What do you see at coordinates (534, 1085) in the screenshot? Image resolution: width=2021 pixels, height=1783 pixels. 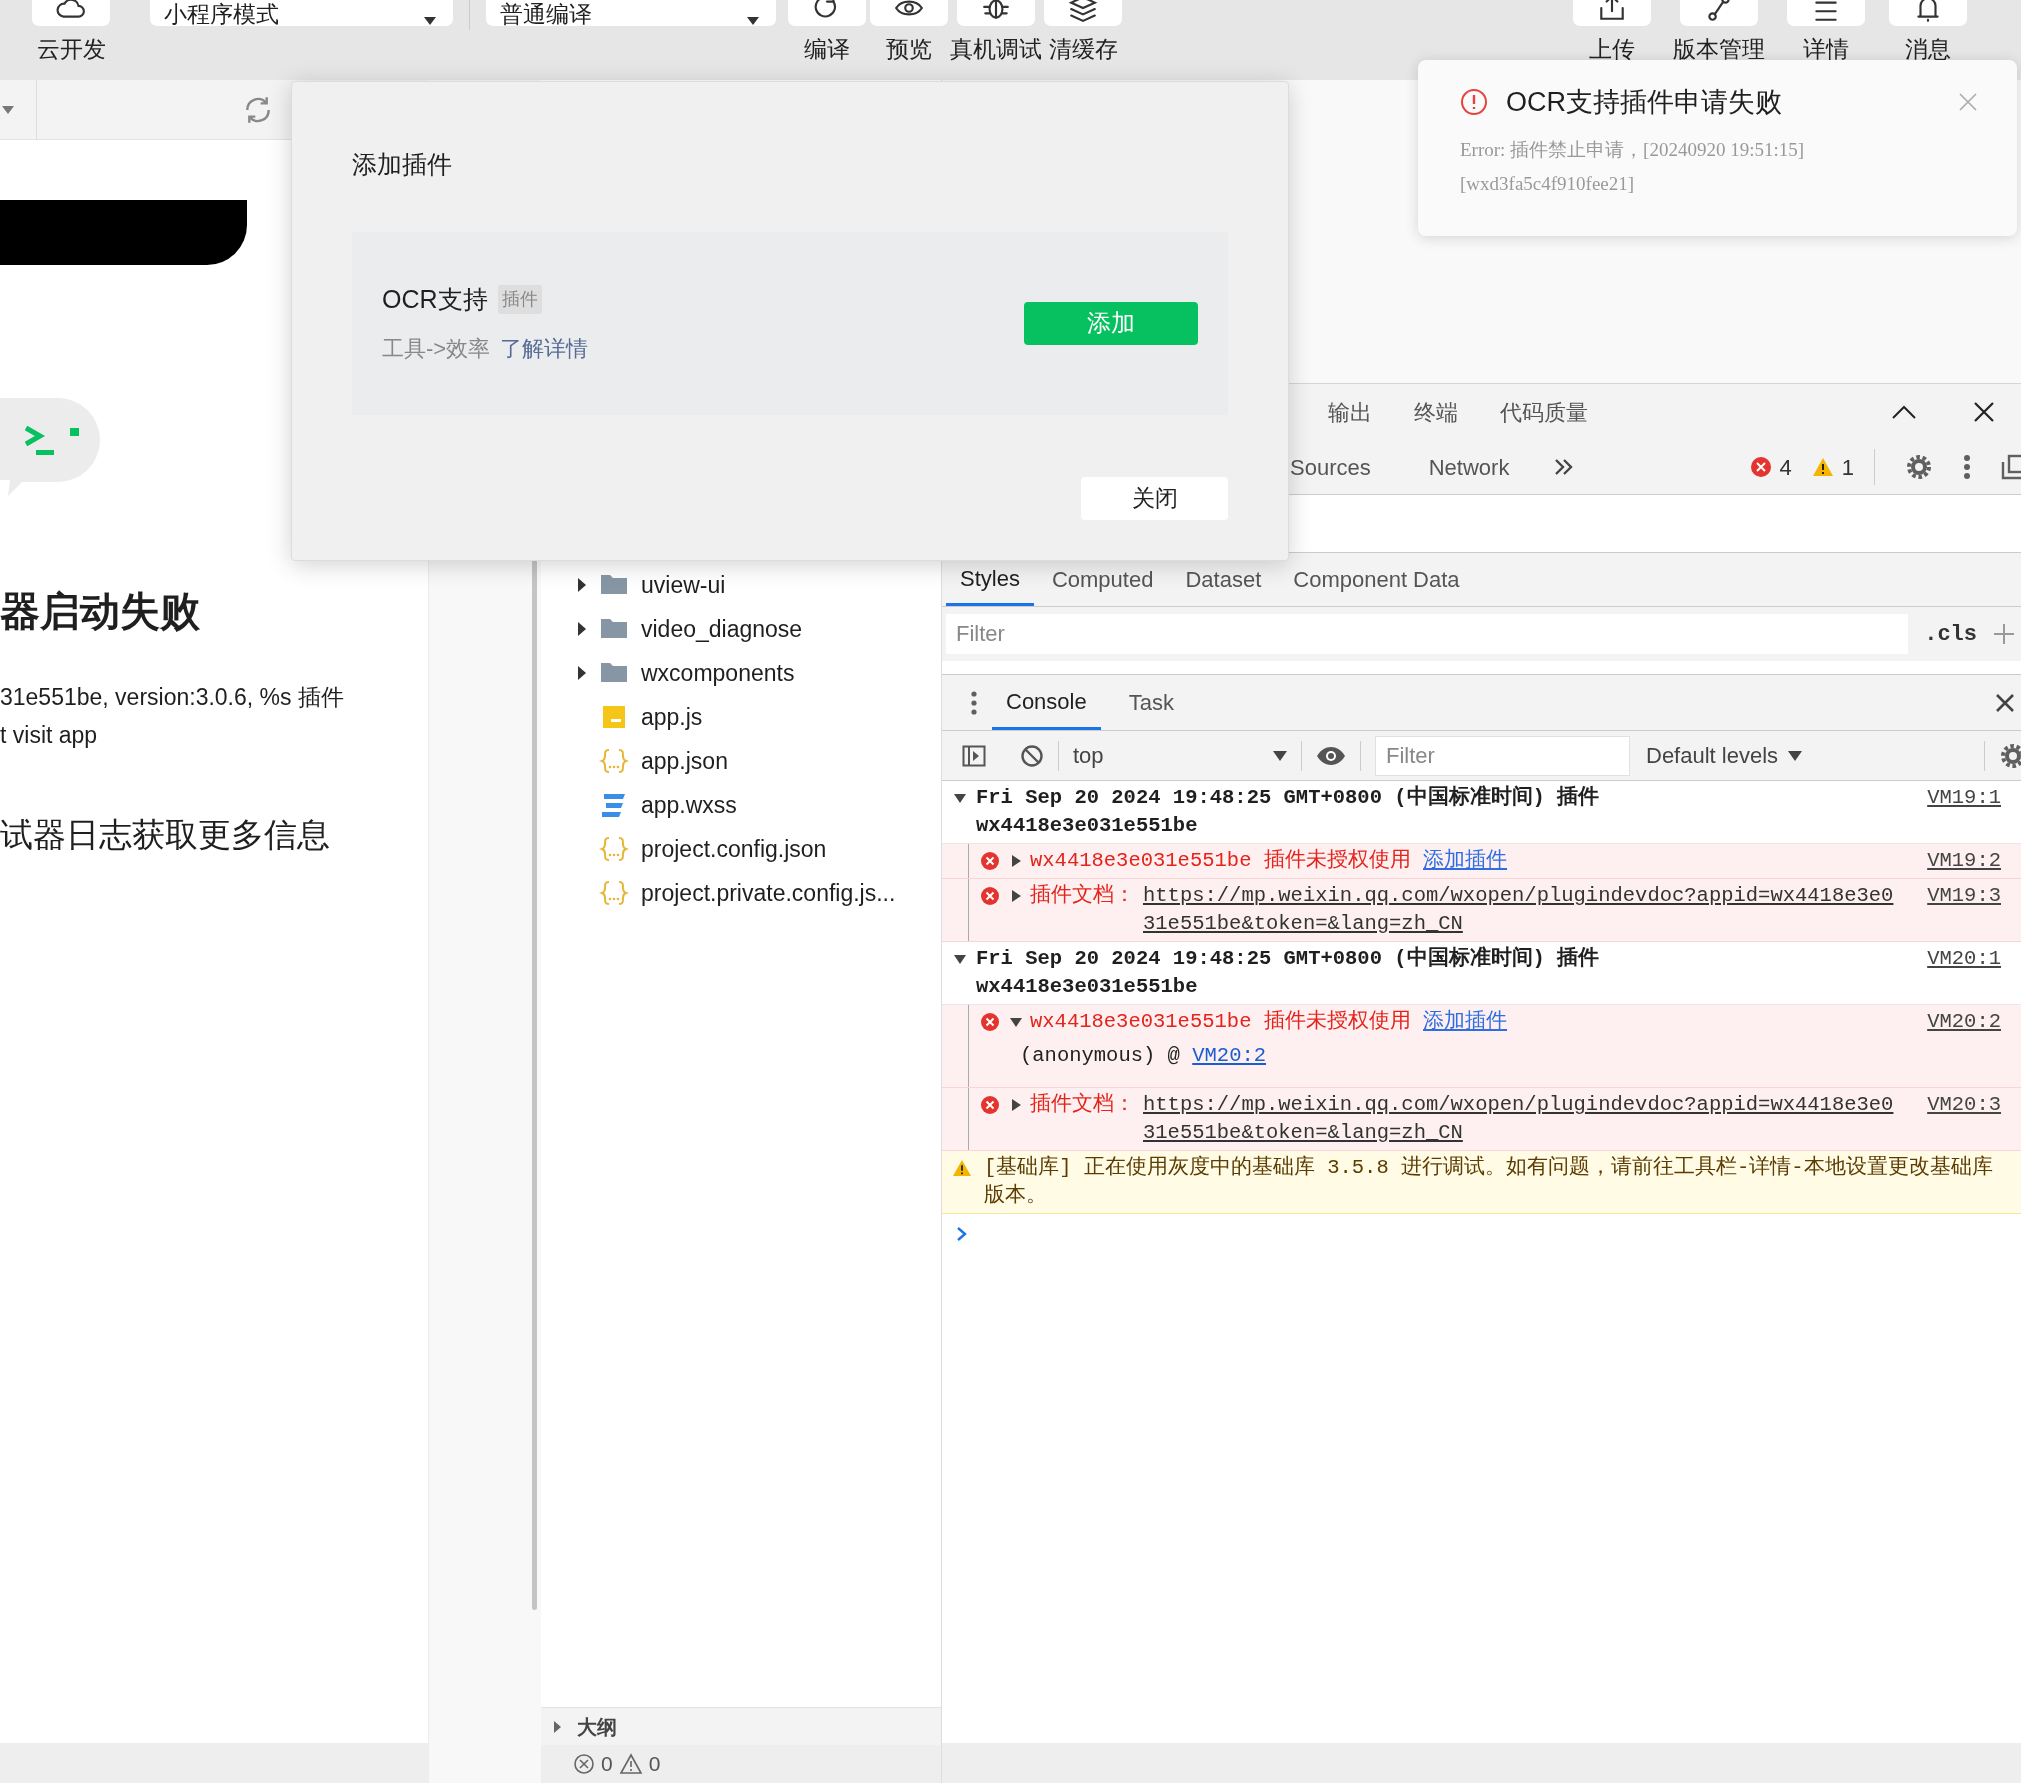 I see `scrollbar` at bounding box center [534, 1085].